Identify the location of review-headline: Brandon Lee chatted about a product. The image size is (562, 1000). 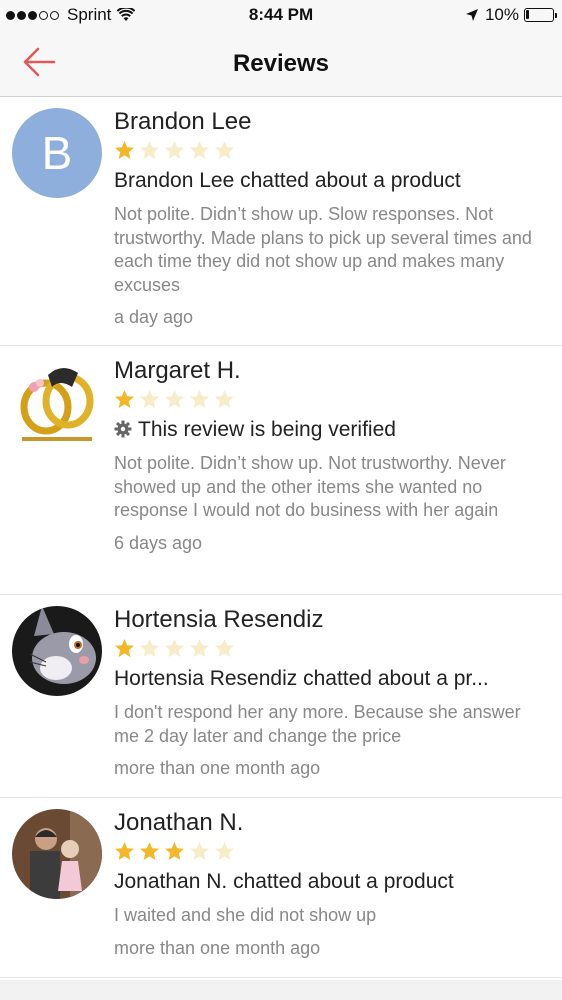
(287, 180).